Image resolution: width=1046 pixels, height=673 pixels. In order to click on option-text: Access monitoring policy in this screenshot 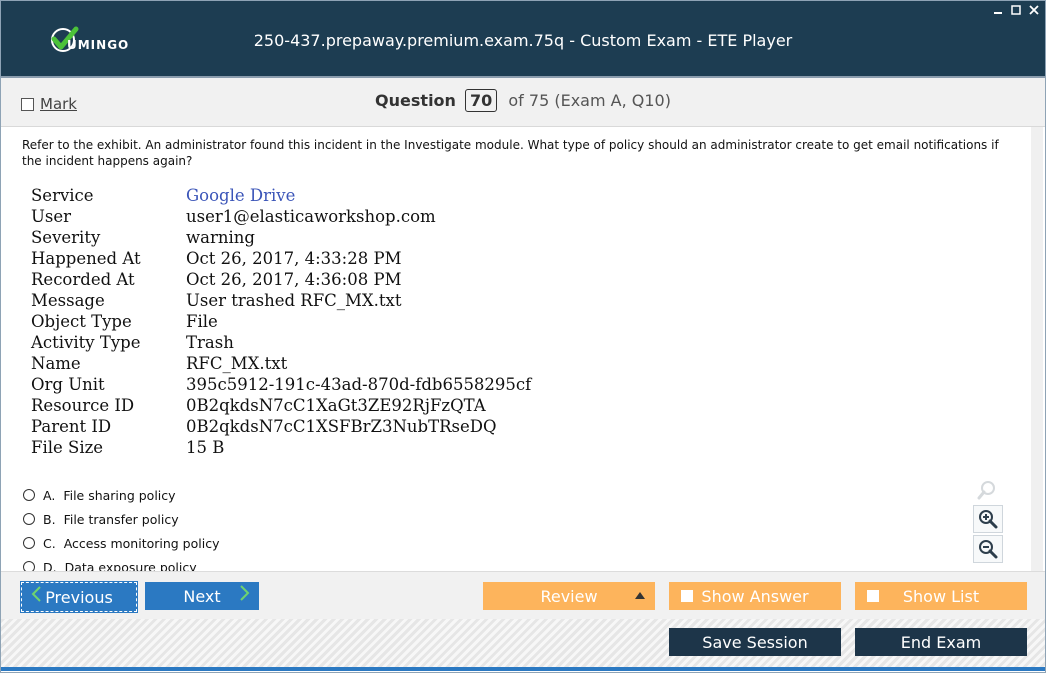, I will do `click(141, 543)`.